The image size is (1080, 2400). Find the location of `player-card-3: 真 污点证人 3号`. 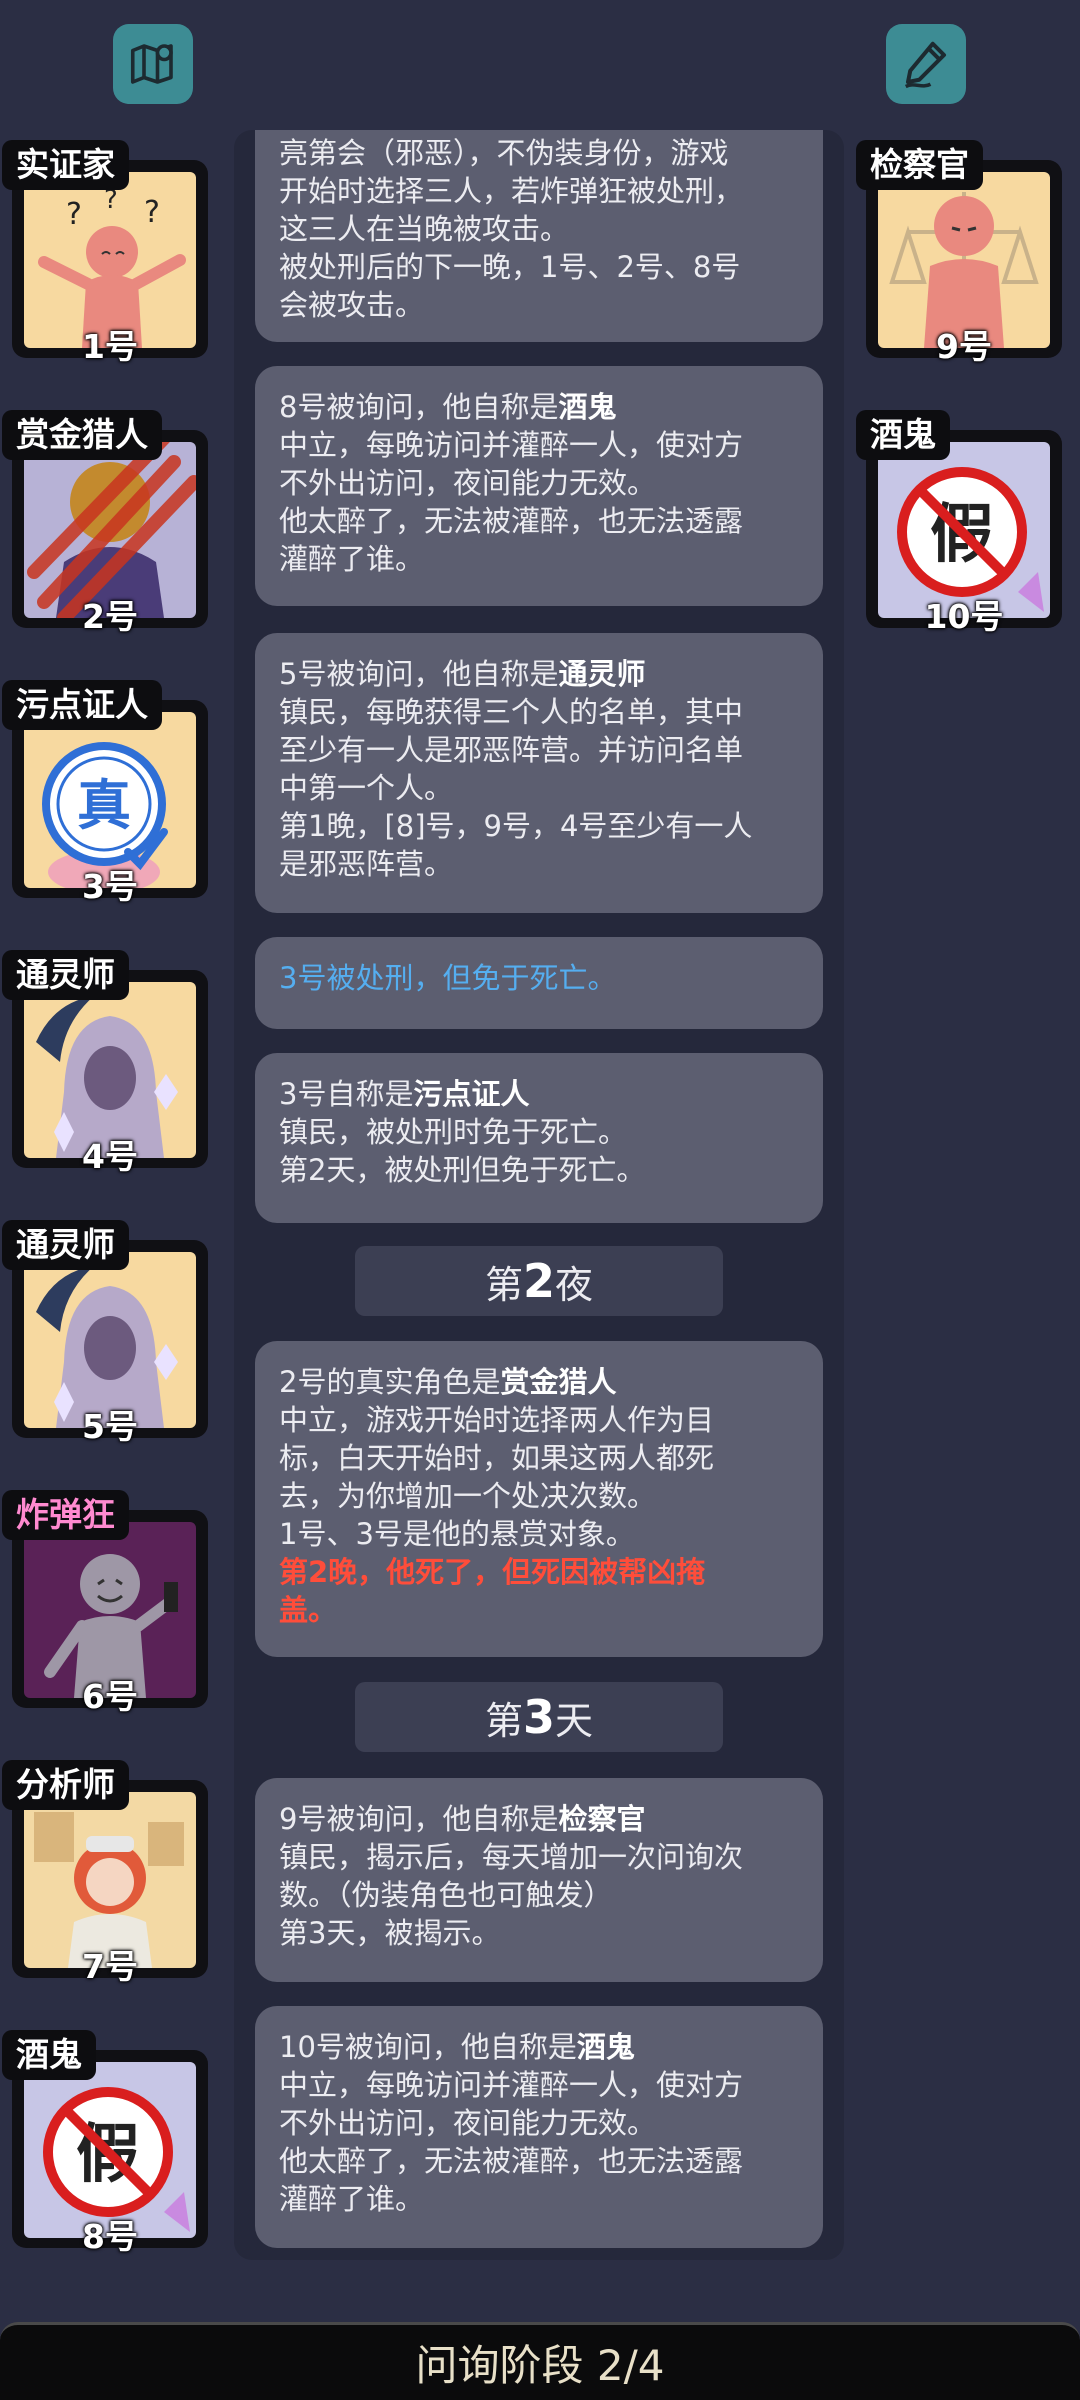

player-card-3: 真 污点证人 3号 is located at coordinates (107, 793).